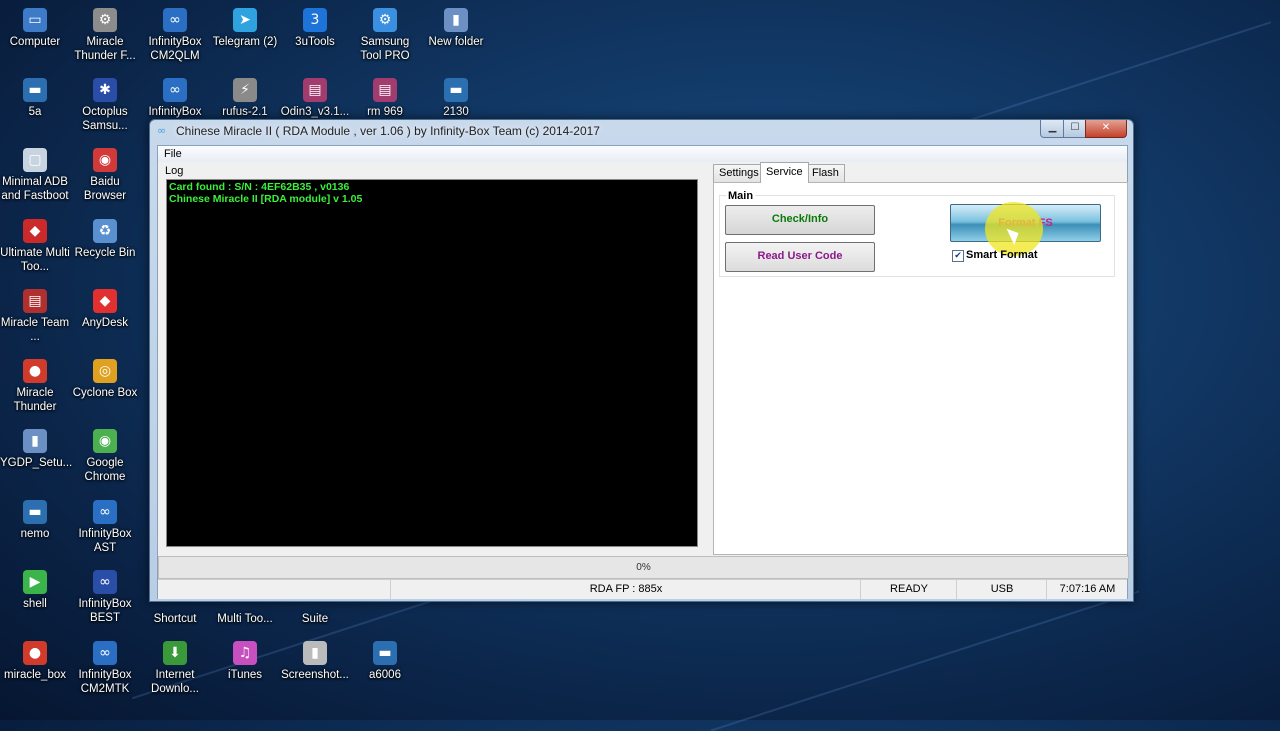 The height and width of the screenshot is (731, 1280). Describe the element at coordinates (105, 253) in the screenshot. I see `desktop-icon-label: Recycle Bin` at that location.